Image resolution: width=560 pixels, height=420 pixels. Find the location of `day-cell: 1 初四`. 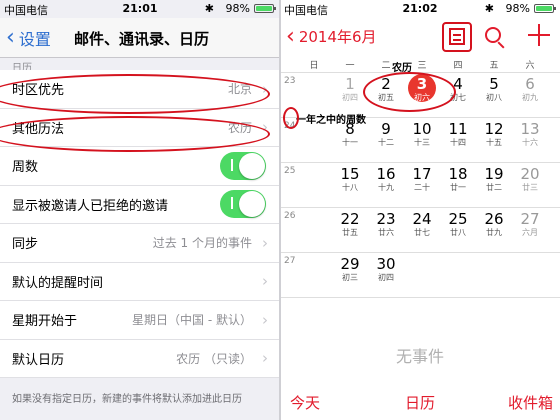

day-cell: 1 初四 is located at coordinates (350, 89).